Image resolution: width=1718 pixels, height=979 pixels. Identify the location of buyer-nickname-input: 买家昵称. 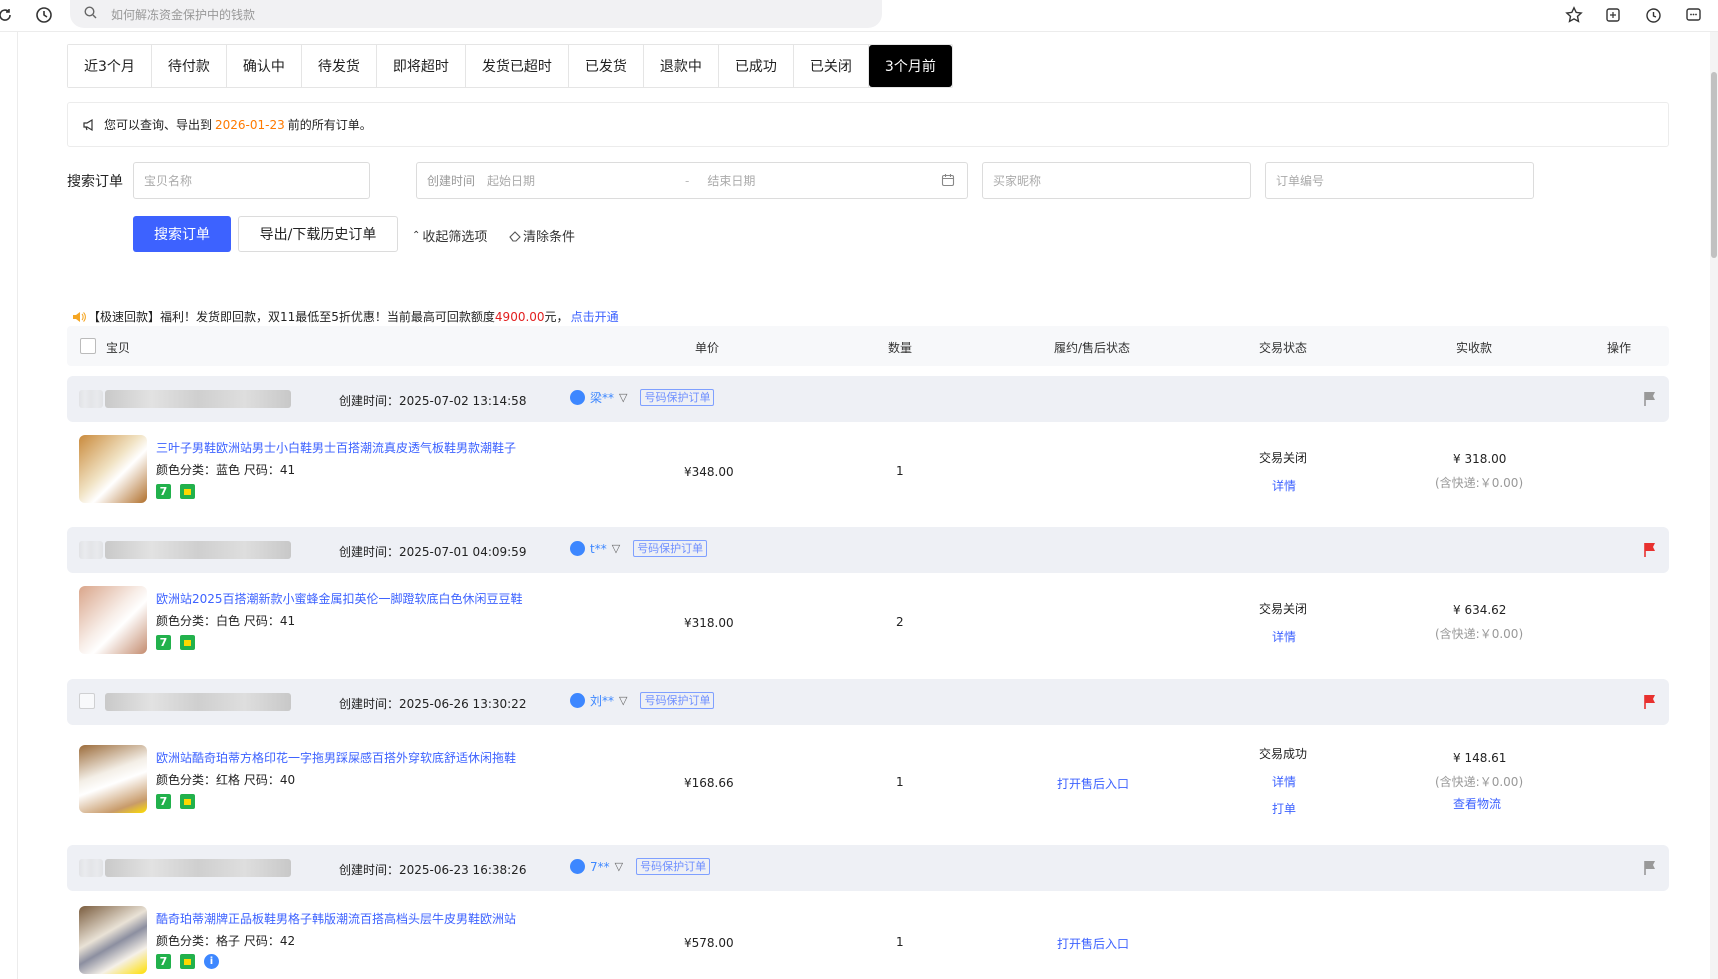
(1116, 180).